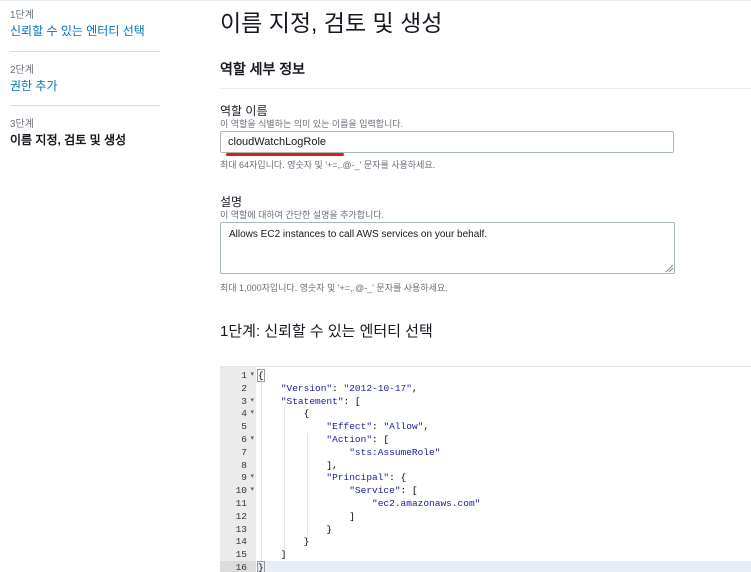  Describe the element at coordinates (302, 215) in the screenshot. I see `description-help-text: 이 역할에 대하여 간단한 설명을 추가합니다.` at that location.